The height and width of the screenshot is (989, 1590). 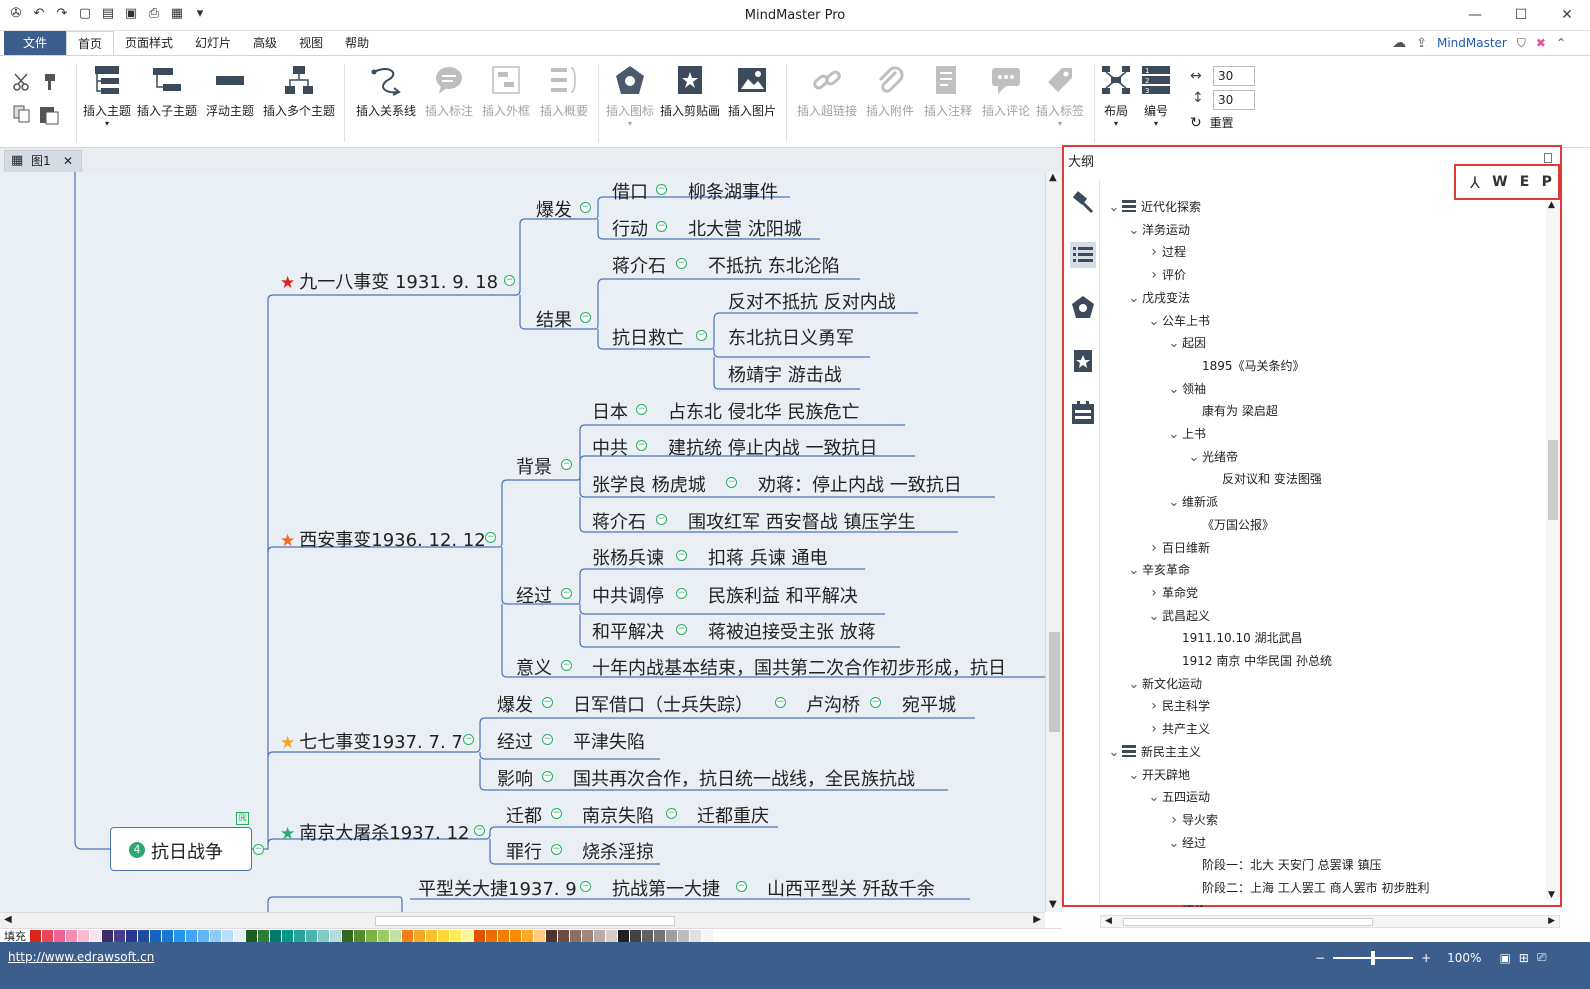 What do you see at coordinates (610, 411) in the screenshot?
I see `topic-xian-bg-japan: 日本` at bounding box center [610, 411].